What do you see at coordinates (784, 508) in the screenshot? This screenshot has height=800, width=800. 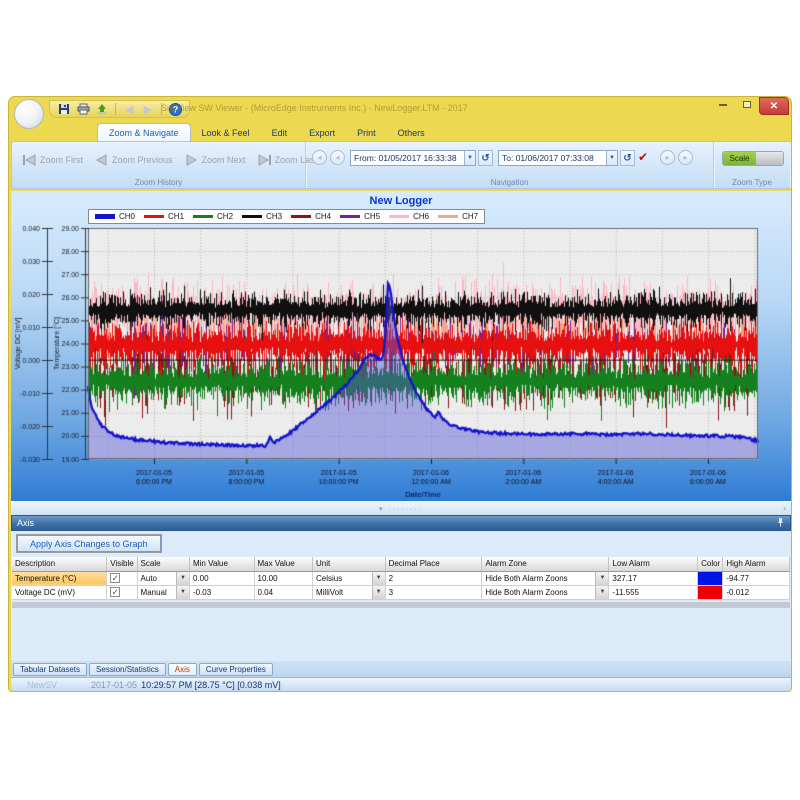 I see `collapse-chevron-icon: ›` at bounding box center [784, 508].